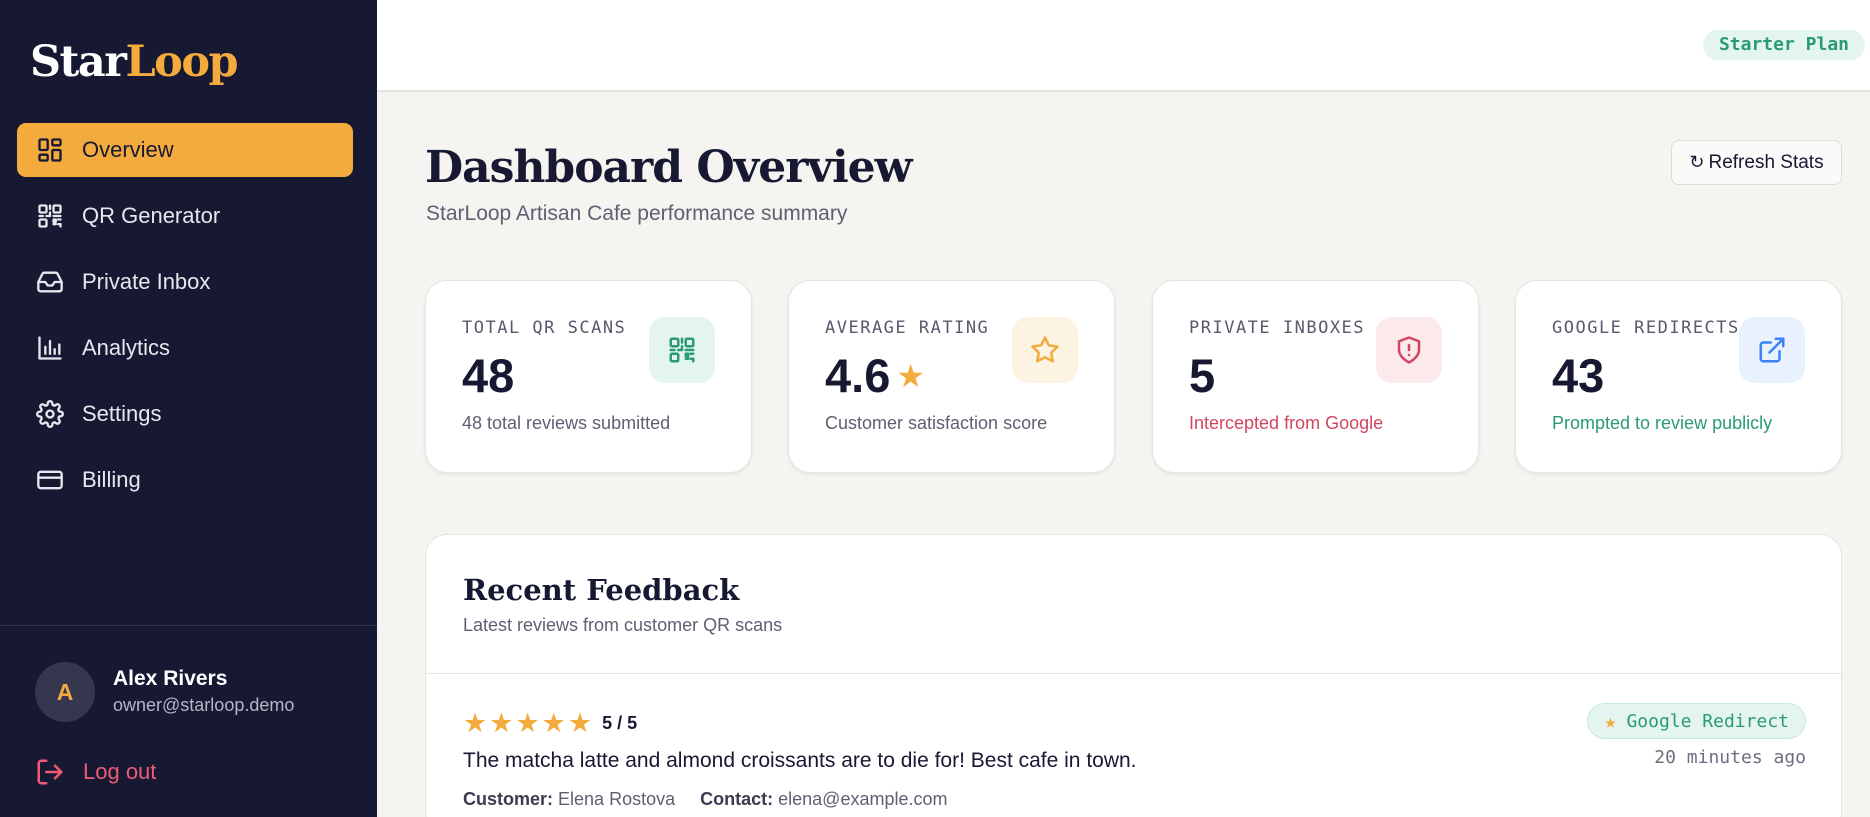 This screenshot has height=817, width=1870. What do you see at coordinates (185, 150) in the screenshot?
I see `sidebar-item-overview: Overview` at bounding box center [185, 150].